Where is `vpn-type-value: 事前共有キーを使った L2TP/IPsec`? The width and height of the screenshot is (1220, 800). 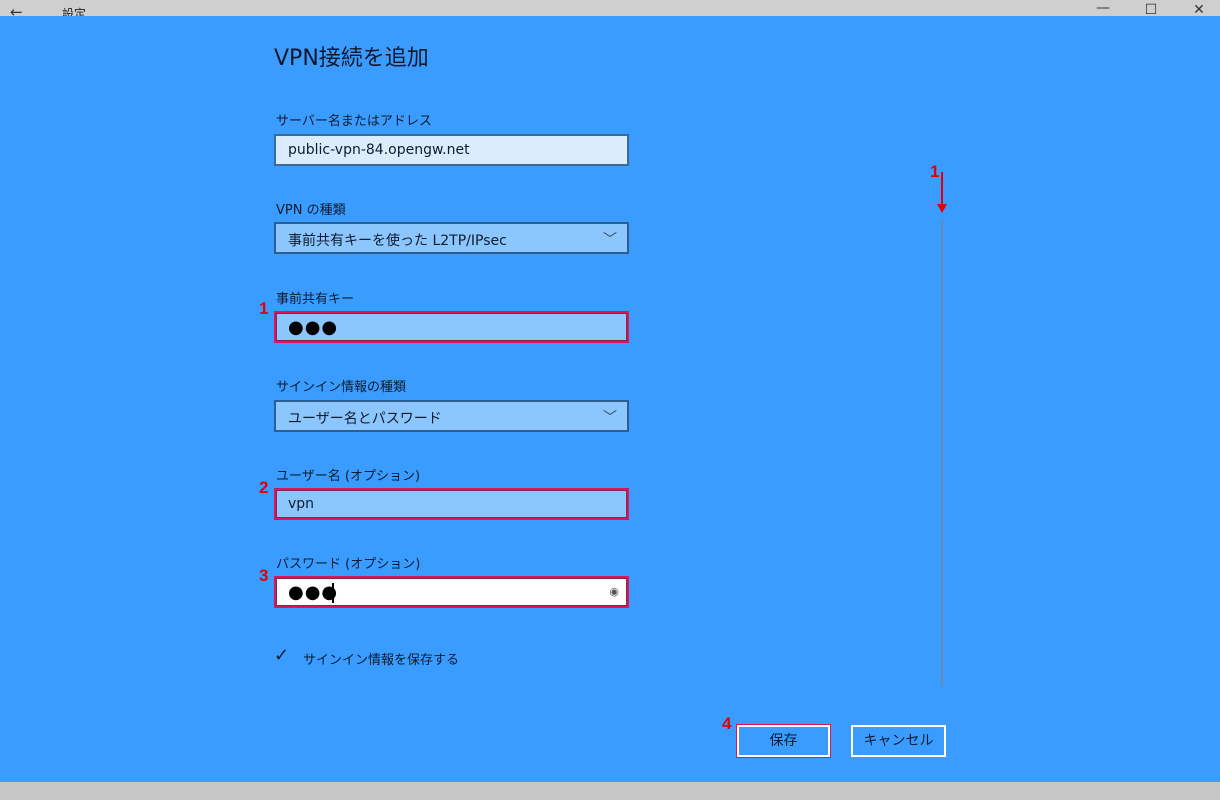 vpn-type-value: 事前共有キーを使った L2TP/IPsec is located at coordinates (397, 241).